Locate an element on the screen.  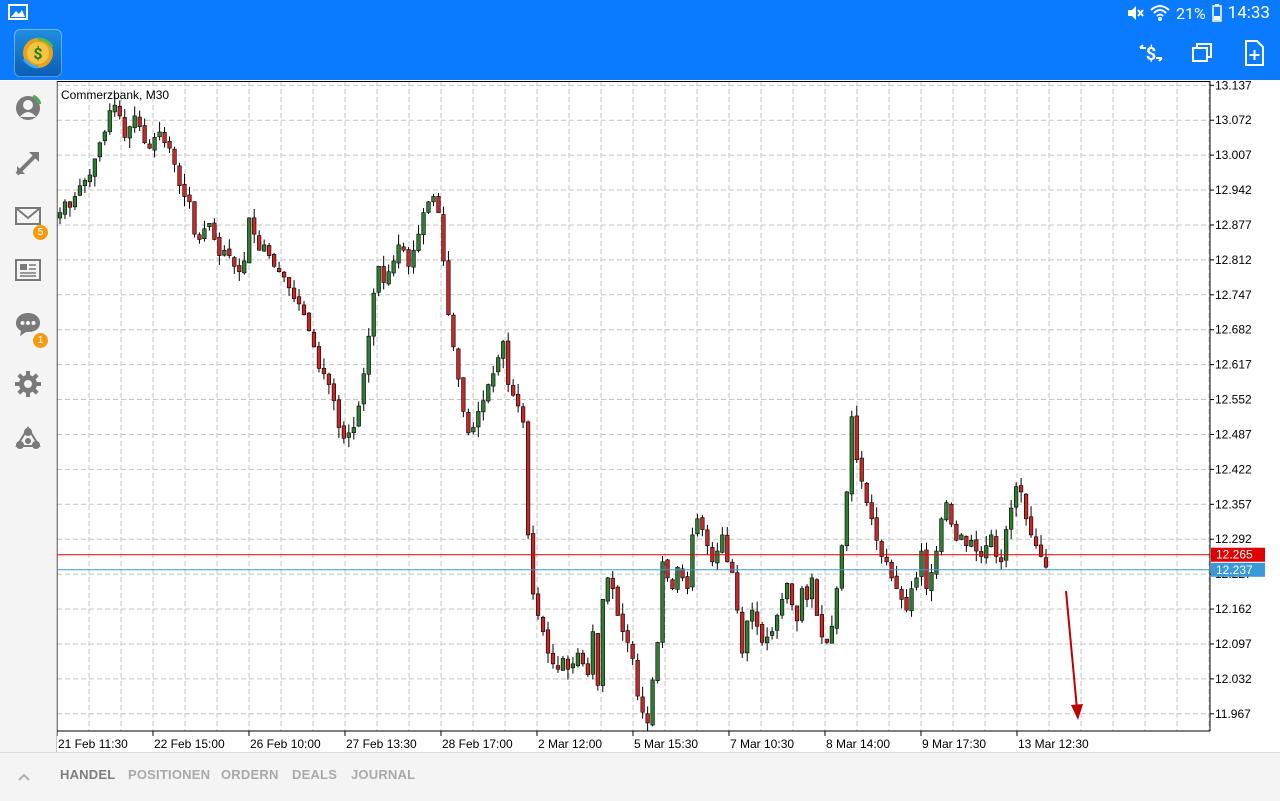
community-icon is located at coordinates (28, 439).